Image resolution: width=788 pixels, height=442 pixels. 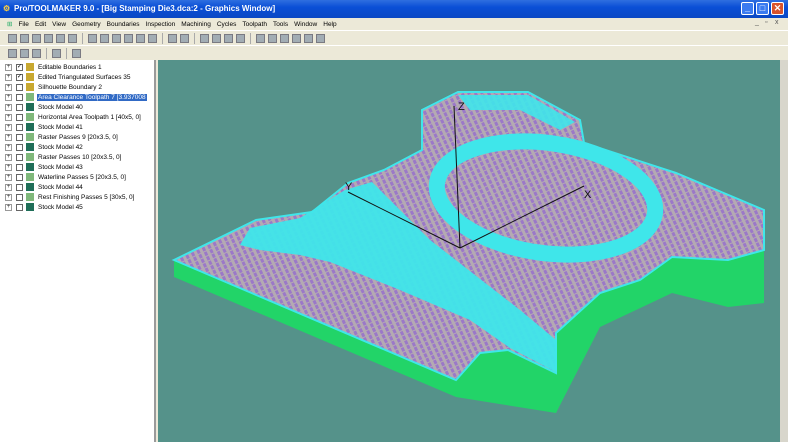 I want to click on tree-item: + ✓ Edited Triangulated Surfaces 35, so click(x=66, y=77).